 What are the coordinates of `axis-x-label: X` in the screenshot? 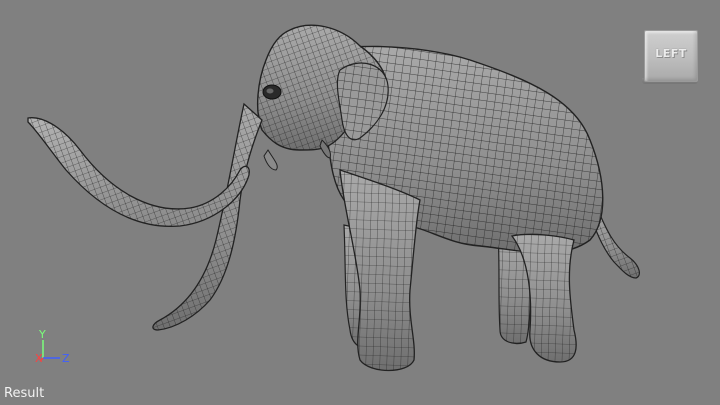 It's located at (39, 358).